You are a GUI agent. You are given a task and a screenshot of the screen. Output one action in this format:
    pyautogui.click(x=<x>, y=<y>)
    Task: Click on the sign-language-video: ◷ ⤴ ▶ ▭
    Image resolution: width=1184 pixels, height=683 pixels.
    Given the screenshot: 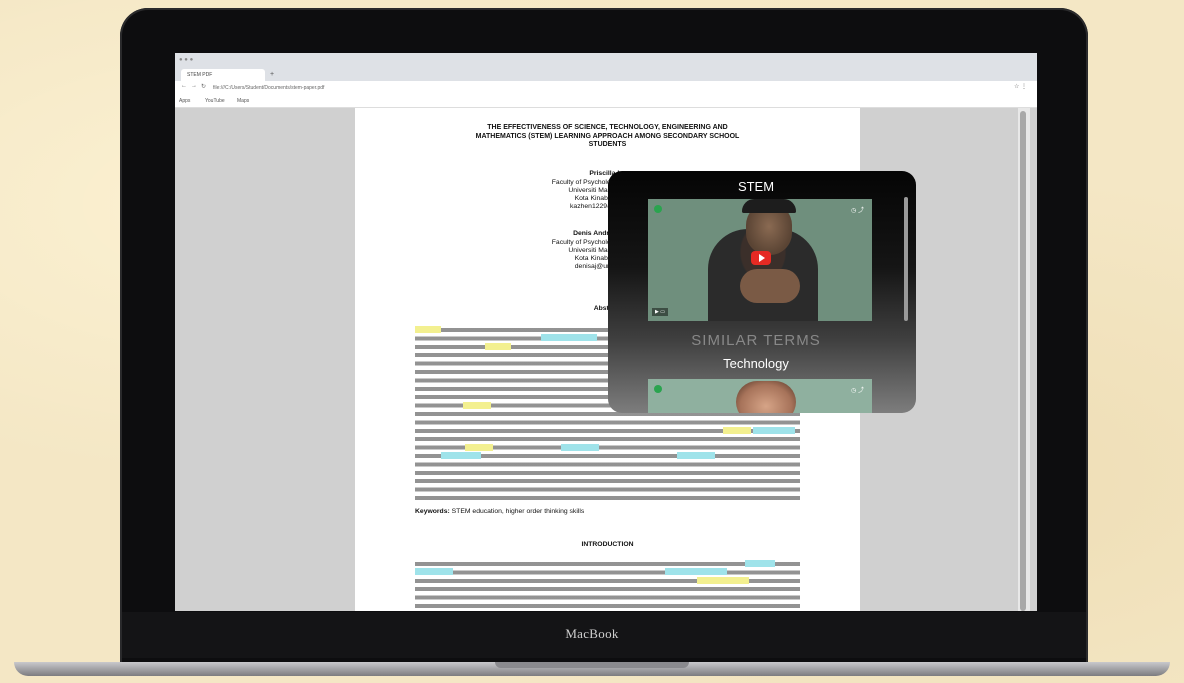 What is the action you would take?
    pyautogui.click(x=760, y=260)
    